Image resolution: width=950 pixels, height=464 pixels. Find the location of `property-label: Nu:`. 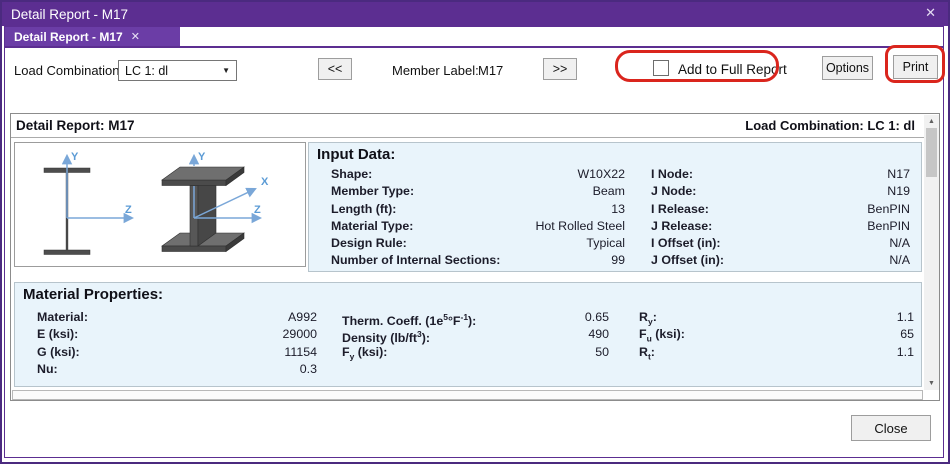

property-label: Nu: is located at coordinates (47, 368).